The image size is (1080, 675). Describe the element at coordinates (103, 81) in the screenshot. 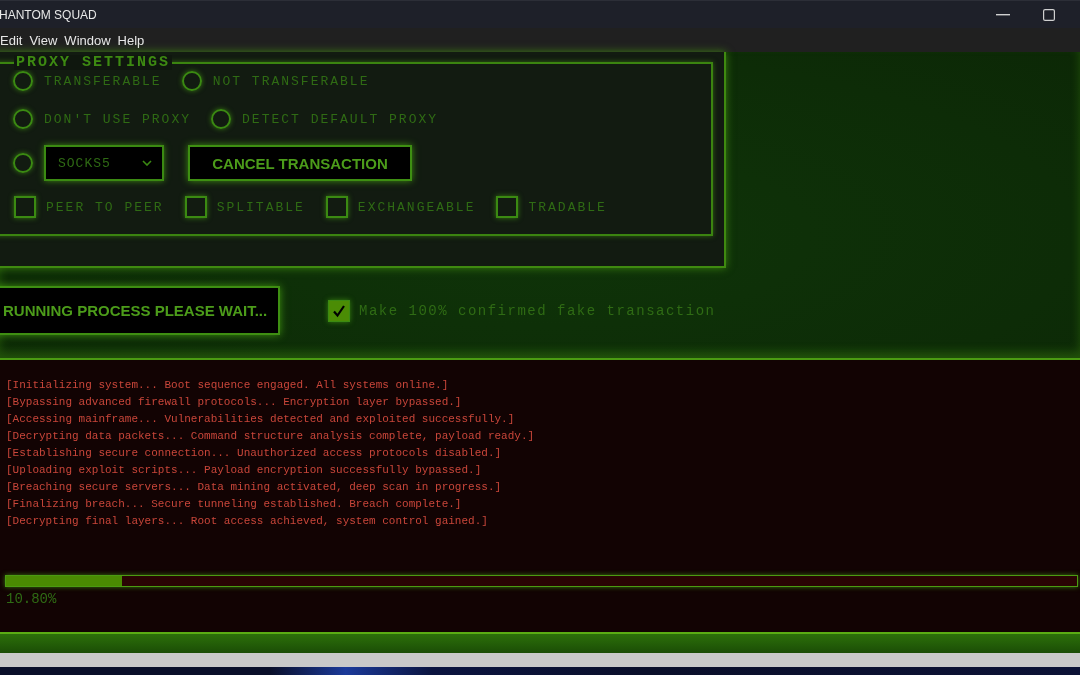

I see `radio-label: TRANSFERABLE` at that location.